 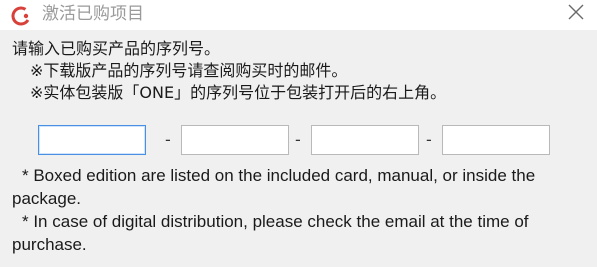 I want to click on app-logo-icon, so click(x=21, y=16).